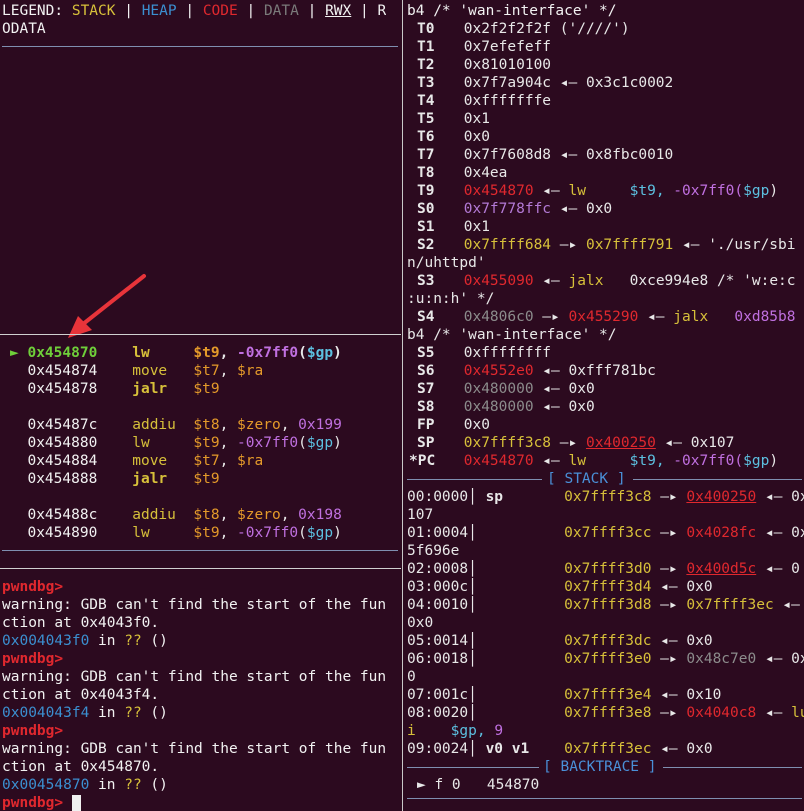 The height and width of the screenshot is (811, 804). Describe the element at coordinates (438, 695) in the screenshot. I see `stack-offset: 07:001c` at that location.